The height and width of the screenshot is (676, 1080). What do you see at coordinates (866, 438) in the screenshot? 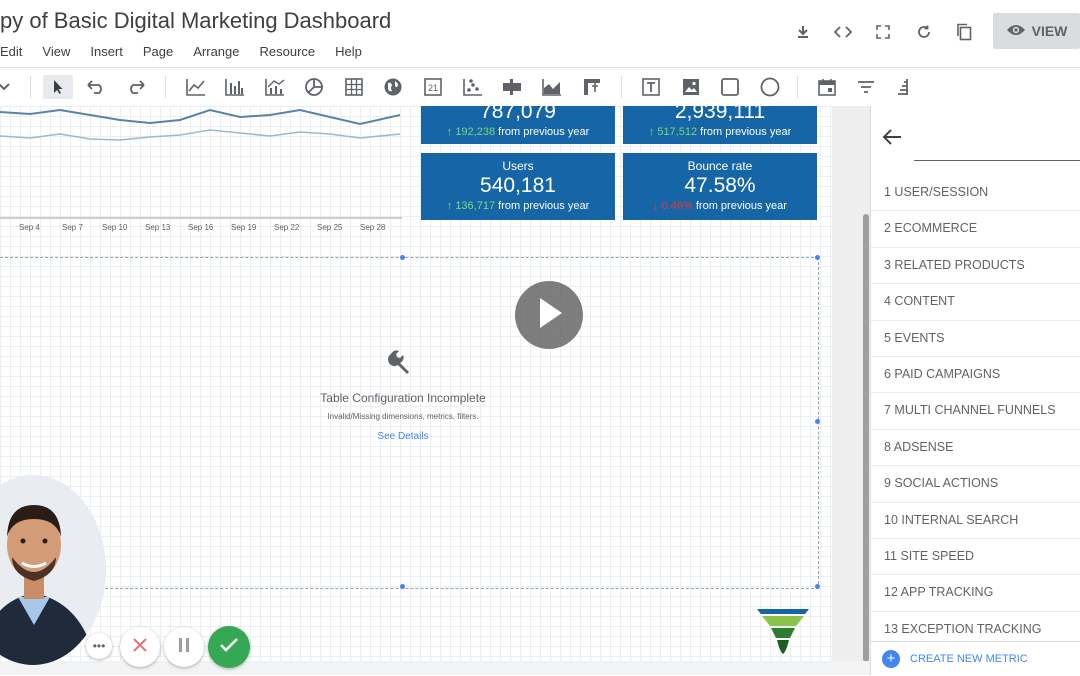
I see `vertical-scrollbar` at bounding box center [866, 438].